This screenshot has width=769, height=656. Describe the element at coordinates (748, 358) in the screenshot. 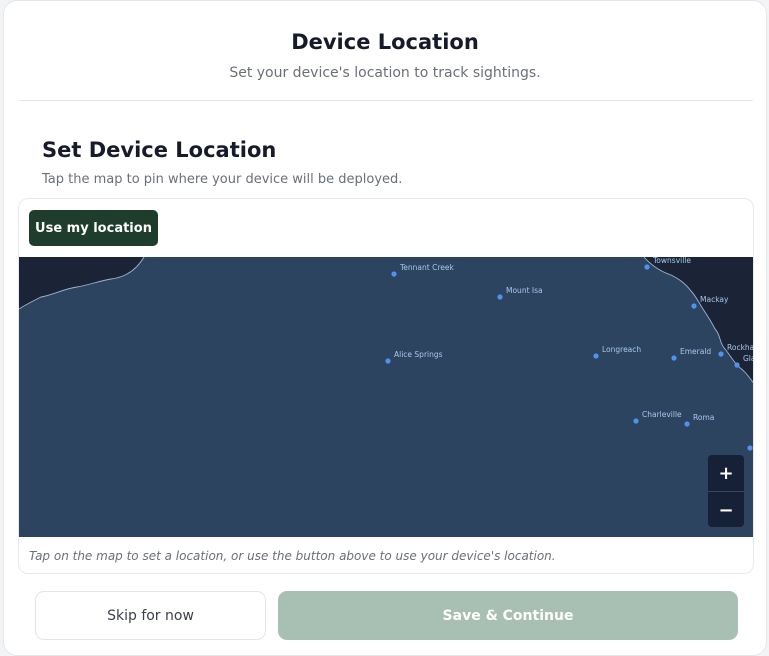

I see `city-label-gladstone: Gladstone` at that location.